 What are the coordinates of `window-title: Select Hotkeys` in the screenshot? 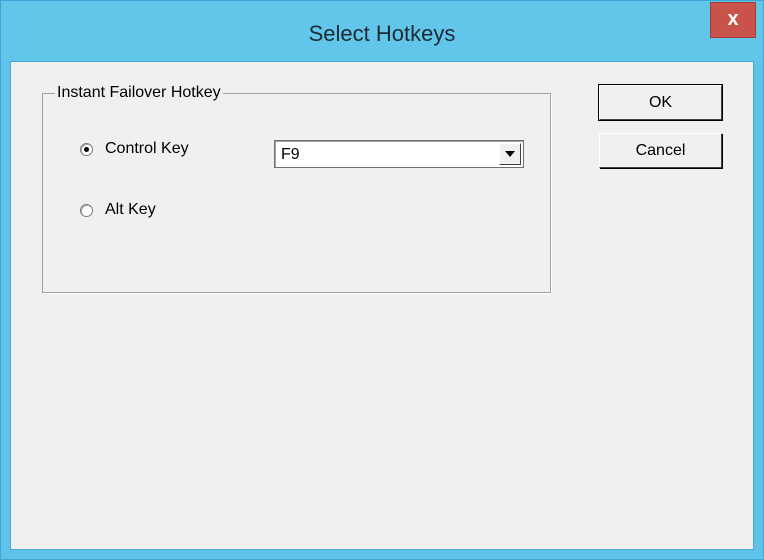 It's located at (382, 33).